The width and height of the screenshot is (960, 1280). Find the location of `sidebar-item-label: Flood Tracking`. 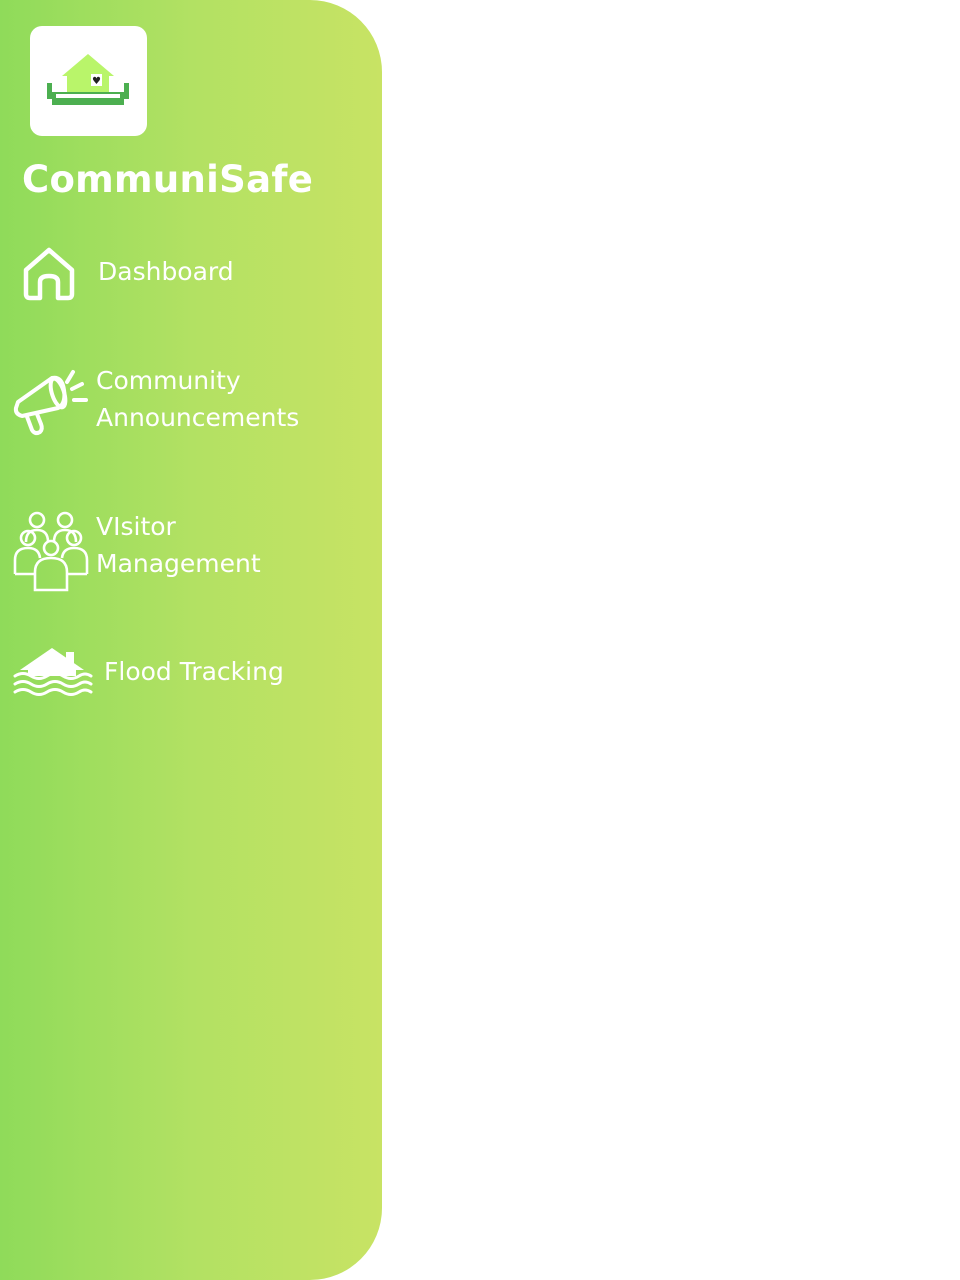

sidebar-item-label: Flood Tracking is located at coordinates (194, 671).